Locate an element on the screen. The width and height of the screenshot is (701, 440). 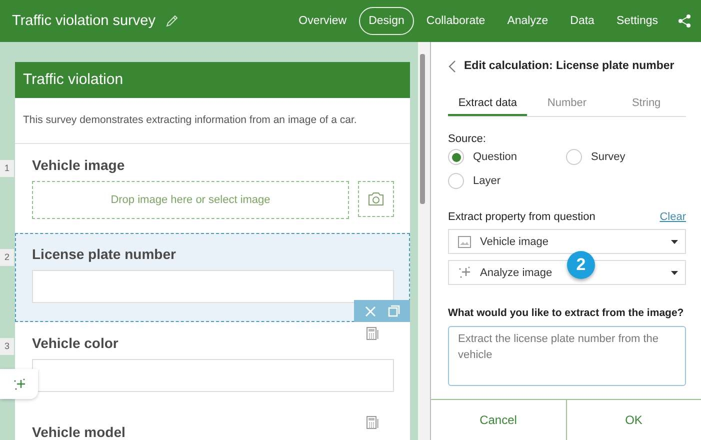
copy-icon is located at coordinates (394, 311).